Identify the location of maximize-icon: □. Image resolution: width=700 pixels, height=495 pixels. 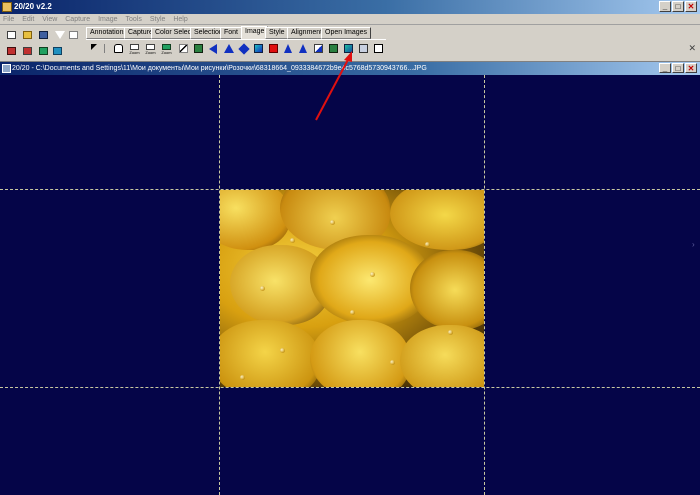
(678, 6).